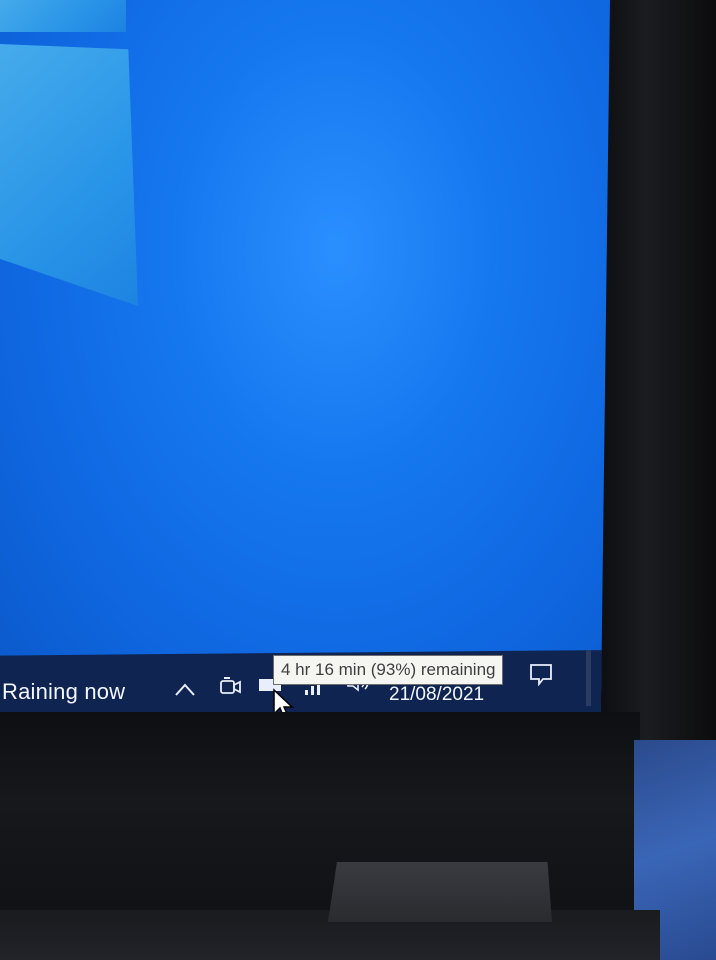  What do you see at coordinates (63, 16) in the screenshot?
I see `windows-logo-pane-top` at bounding box center [63, 16].